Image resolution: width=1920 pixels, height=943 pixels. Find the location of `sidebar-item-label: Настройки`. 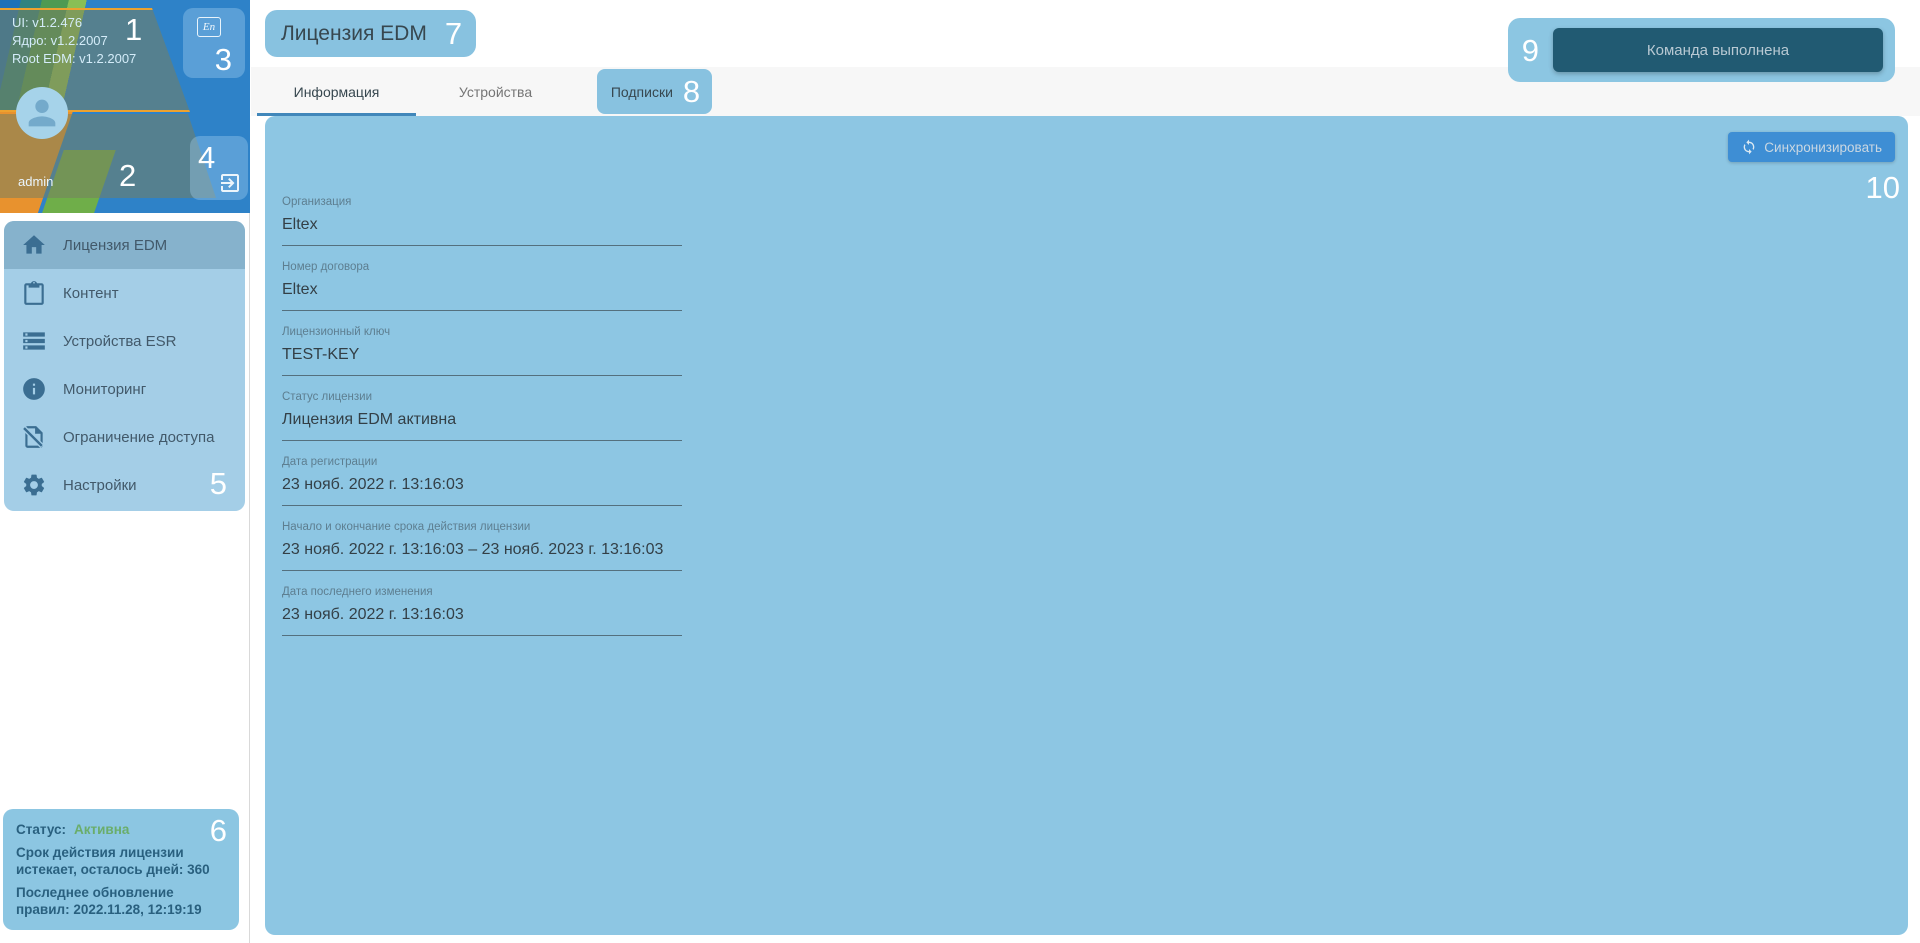

sidebar-item-label: Настройки is located at coordinates (100, 485).